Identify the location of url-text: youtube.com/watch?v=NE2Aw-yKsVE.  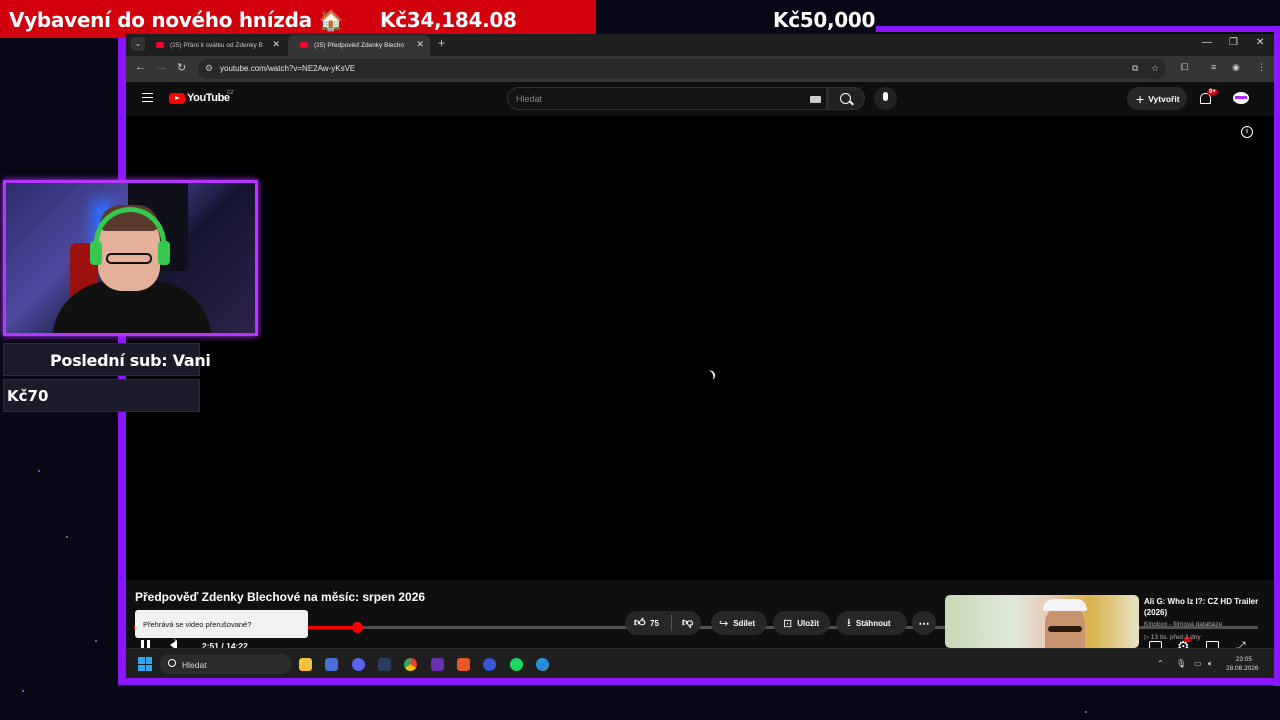
(288, 68).